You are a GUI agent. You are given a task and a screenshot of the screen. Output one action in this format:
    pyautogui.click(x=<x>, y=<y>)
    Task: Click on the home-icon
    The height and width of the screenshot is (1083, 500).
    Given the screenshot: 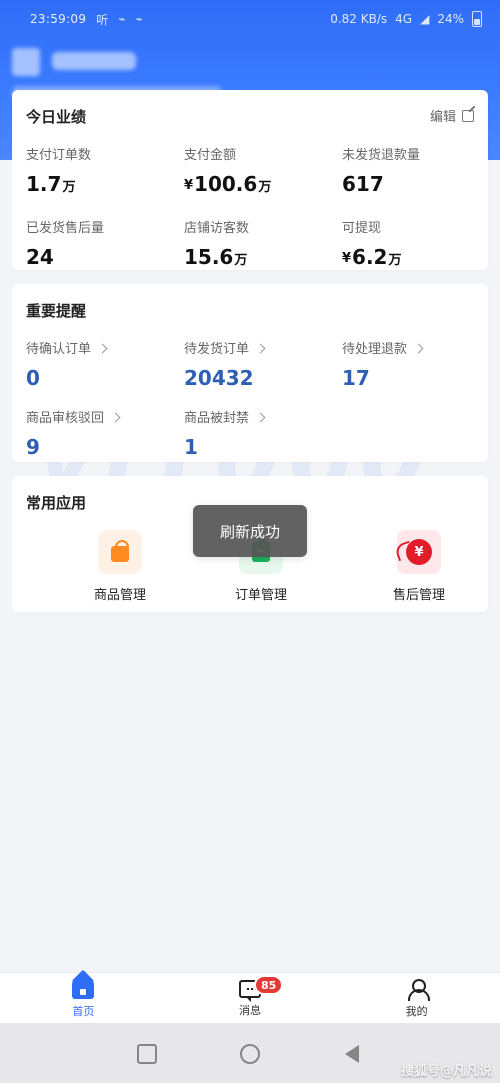 What is the action you would take?
    pyautogui.click(x=83, y=989)
    